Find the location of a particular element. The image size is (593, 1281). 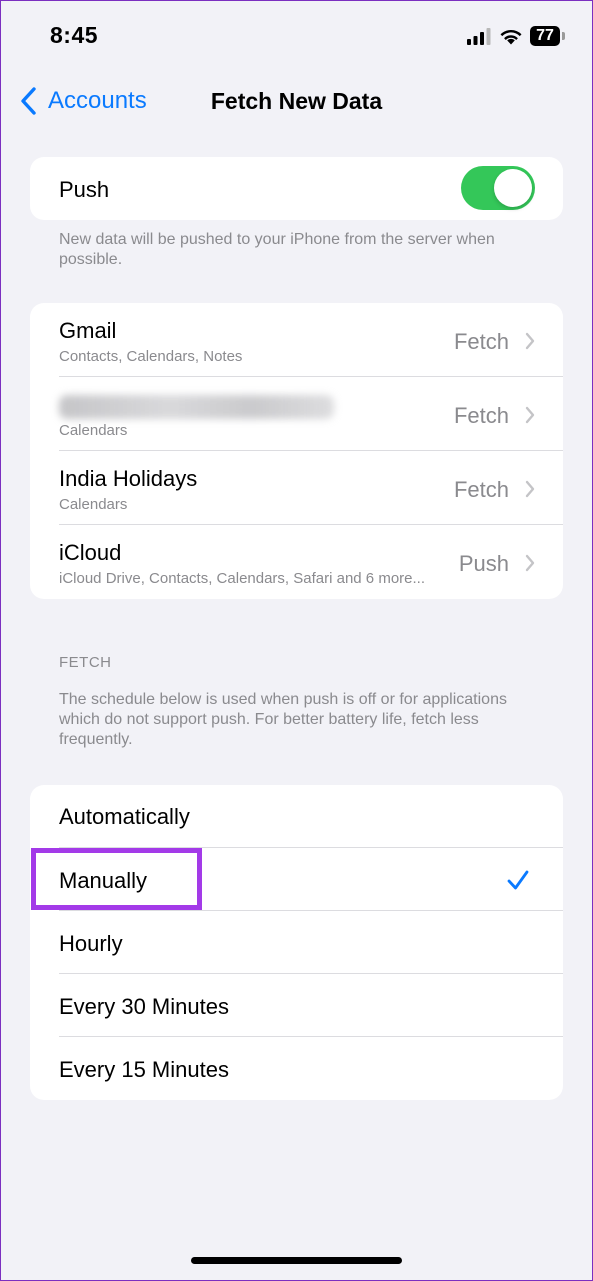

page-title: Fetch New Data is located at coordinates (296, 101).